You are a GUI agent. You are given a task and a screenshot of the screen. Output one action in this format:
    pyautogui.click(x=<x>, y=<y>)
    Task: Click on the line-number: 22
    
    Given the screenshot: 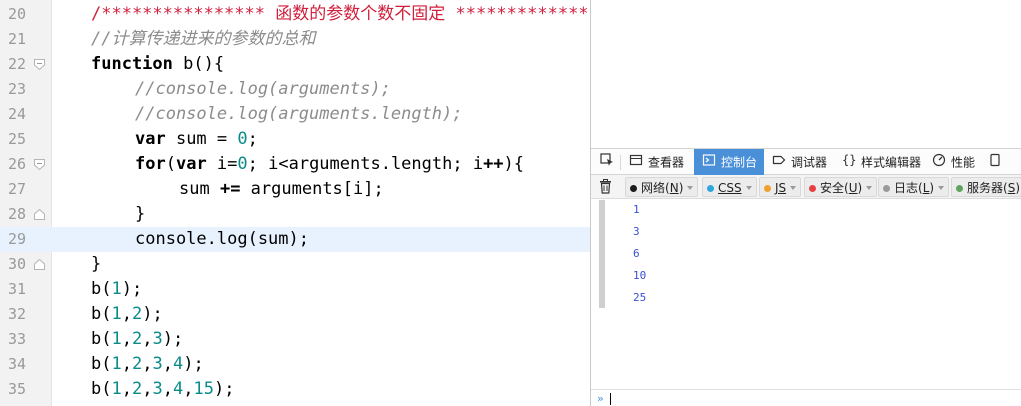 What is the action you would take?
    pyautogui.click(x=16, y=64)
    